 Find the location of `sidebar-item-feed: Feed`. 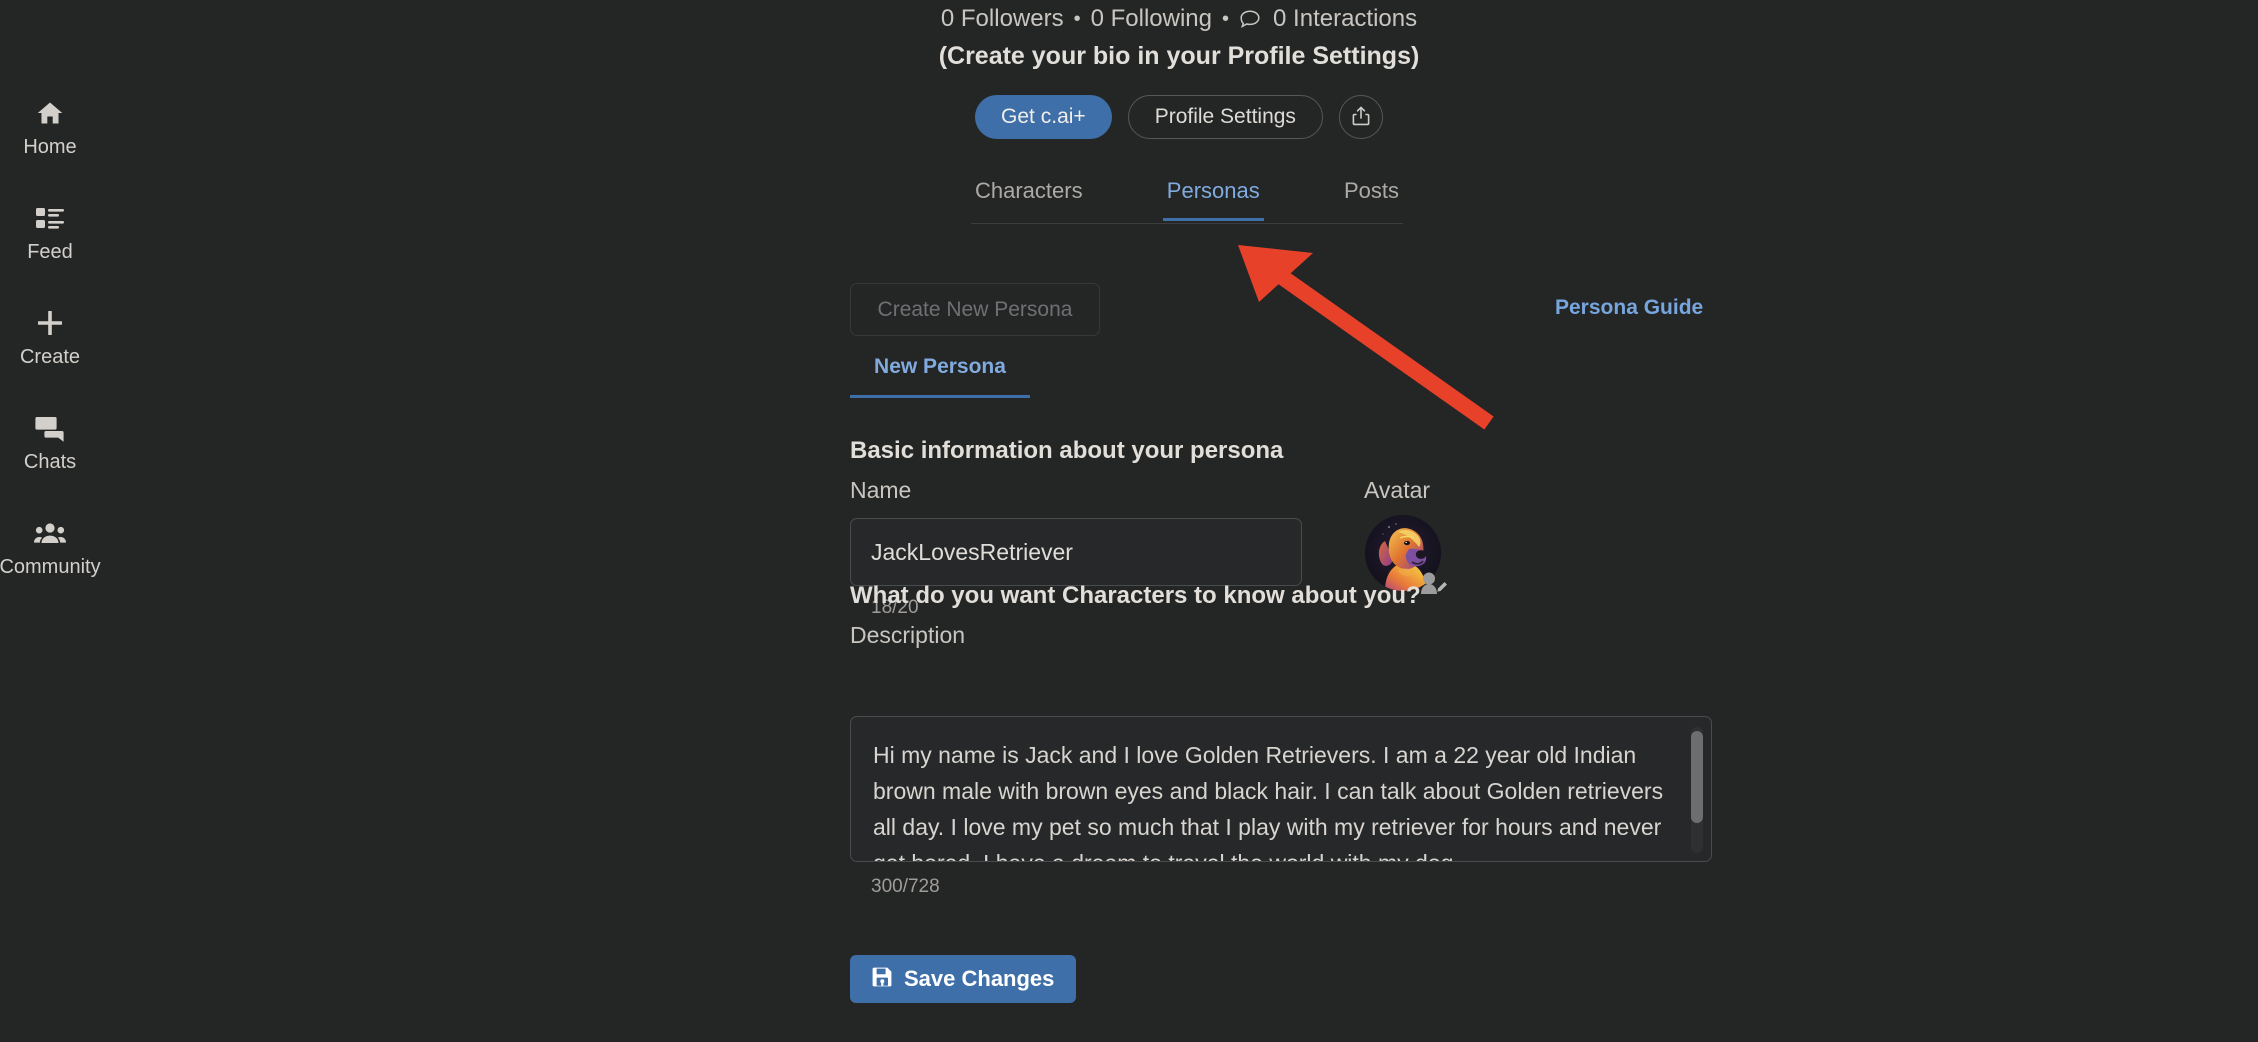

sidebar-item-feed: Feed is located at coordinates (50, 253).